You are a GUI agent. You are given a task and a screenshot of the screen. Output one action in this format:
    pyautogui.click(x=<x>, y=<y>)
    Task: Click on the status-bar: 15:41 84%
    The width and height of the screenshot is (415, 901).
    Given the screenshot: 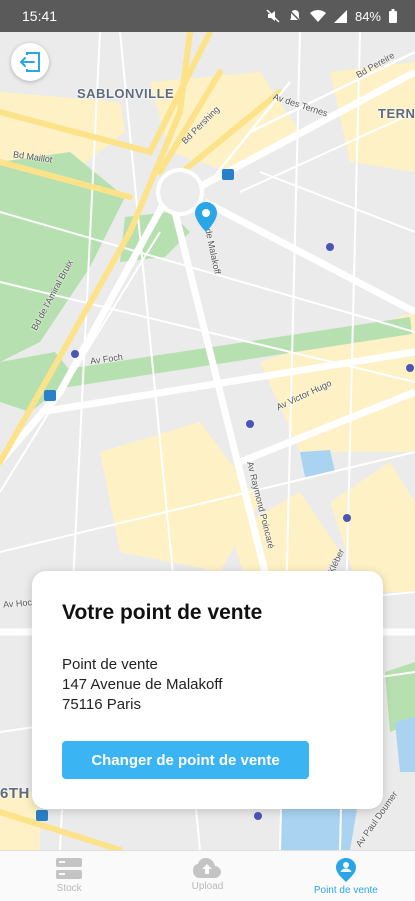 What is the action you would take?
    pyautogui.click(x=207, y=16)
    